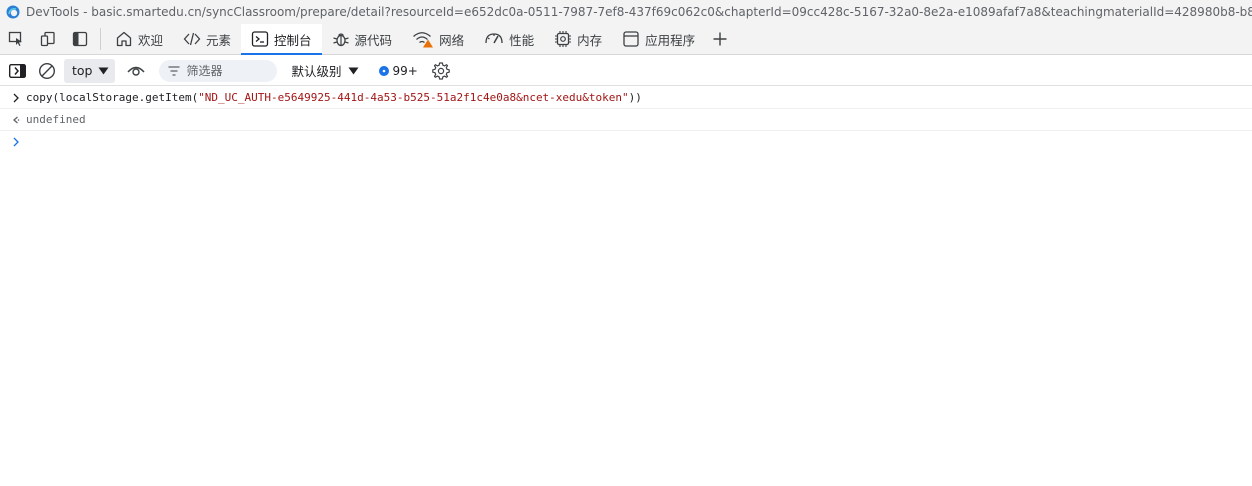 This screenshot has height=486, width=1252. I want to click on filter-icon, so click(174, 70).